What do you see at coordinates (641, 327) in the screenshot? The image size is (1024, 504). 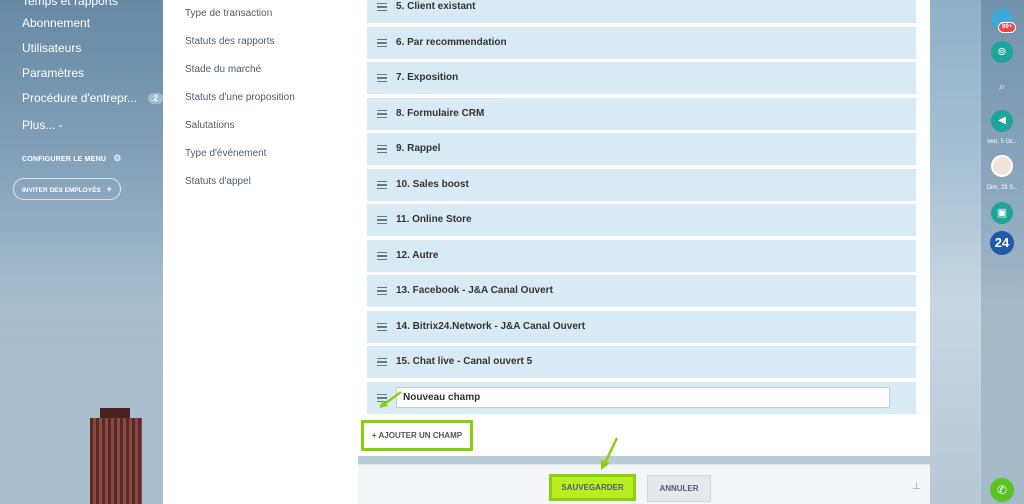 I see `field-row: 14. Bitrix24.Network - J&A Canal Ouvert` at bounding box center [641, 327].